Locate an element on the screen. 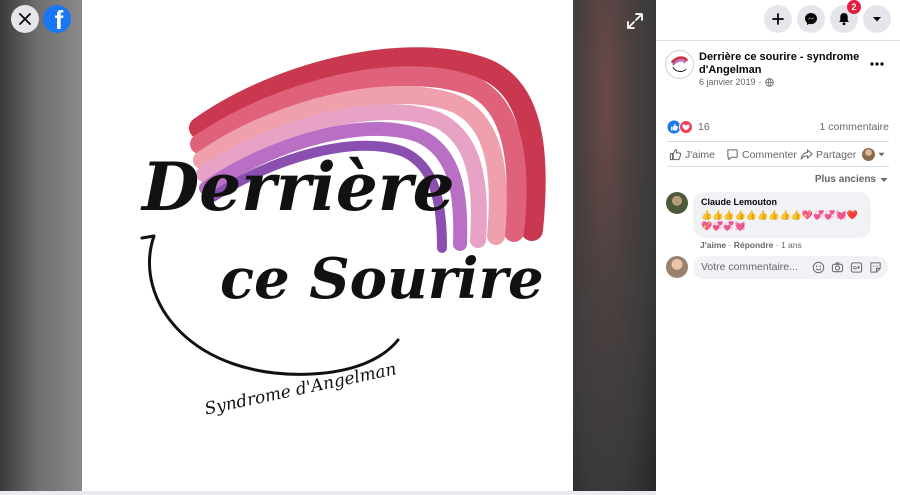  share-label: Partager is located at coordinates (836, 154).